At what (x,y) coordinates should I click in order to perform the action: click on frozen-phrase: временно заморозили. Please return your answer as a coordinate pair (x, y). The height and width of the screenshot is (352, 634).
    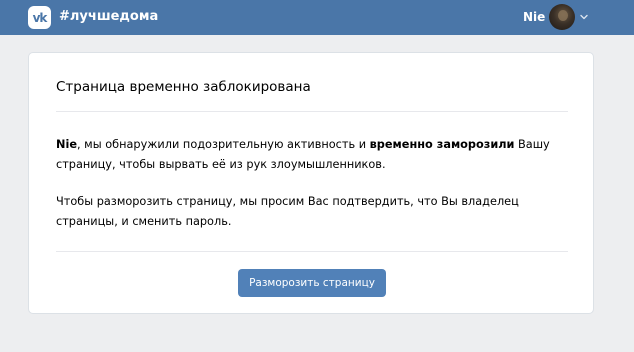
    Looking at the image, I should click on (442, 144).